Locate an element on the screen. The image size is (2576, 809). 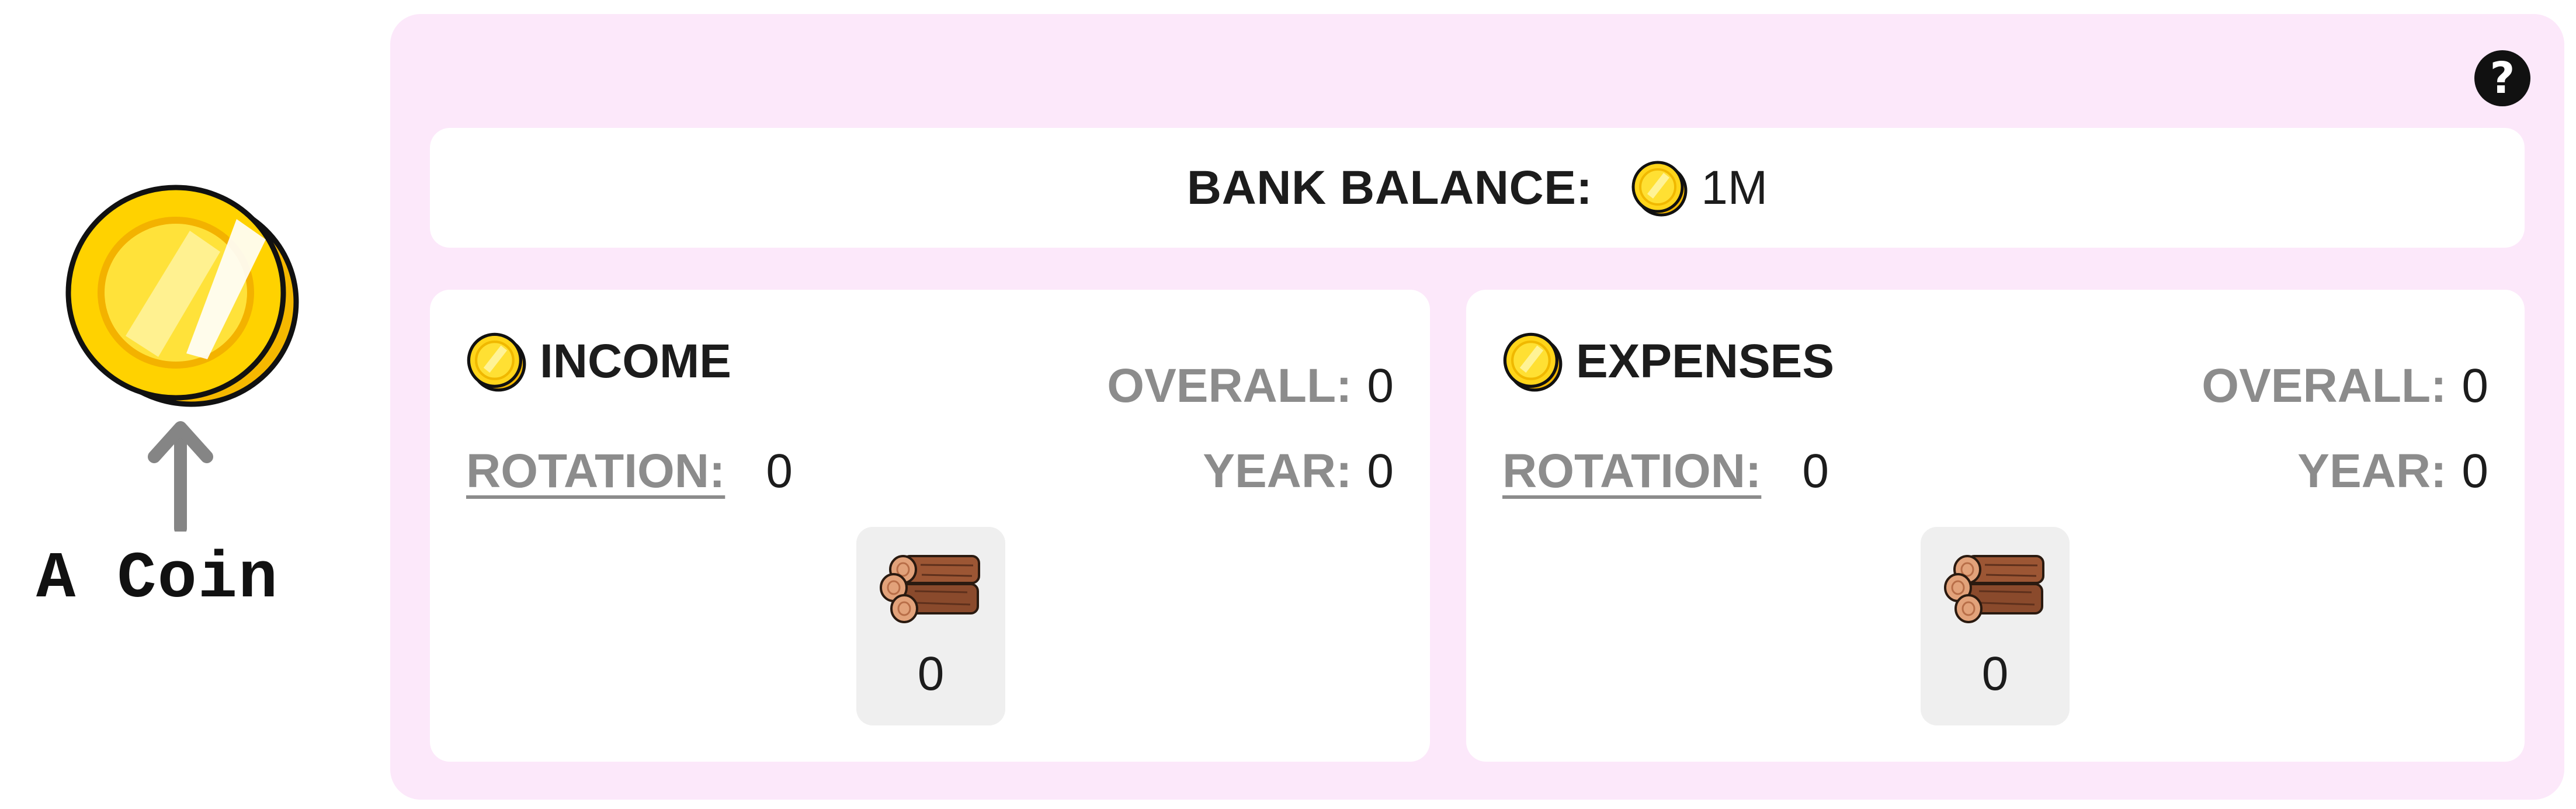
expenses-rotation: ROTATION: 0 is located at coordinates (1665, 471).